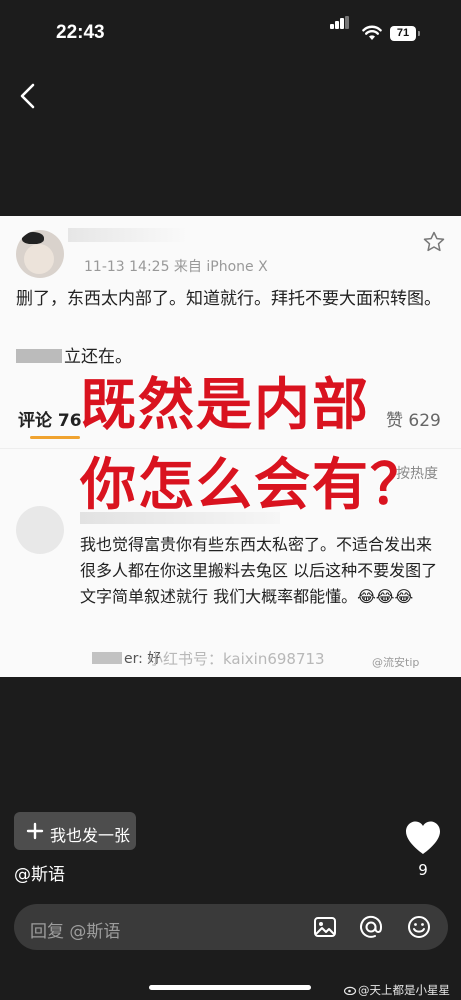 This screenshot has width=461, height=1000. I want to click on emoji-icon, so click(419, 927).